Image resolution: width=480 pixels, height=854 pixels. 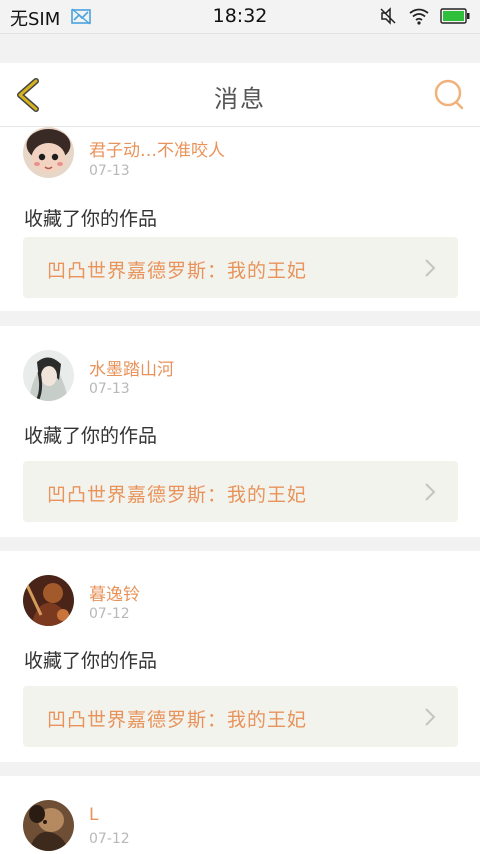 I want to click on status-right, so click(x=424, y=18).